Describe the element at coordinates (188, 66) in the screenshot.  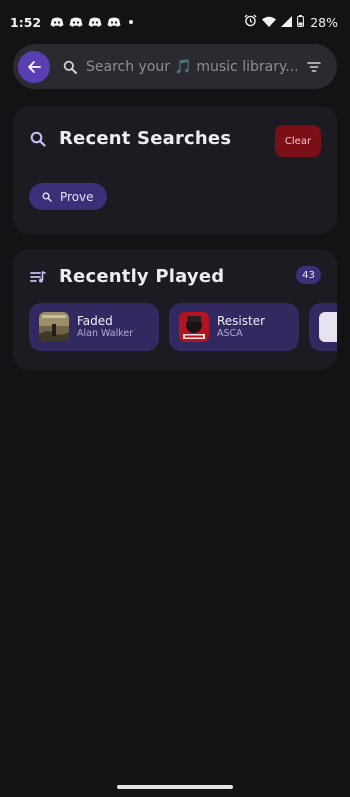
I see `search-input` at that location.